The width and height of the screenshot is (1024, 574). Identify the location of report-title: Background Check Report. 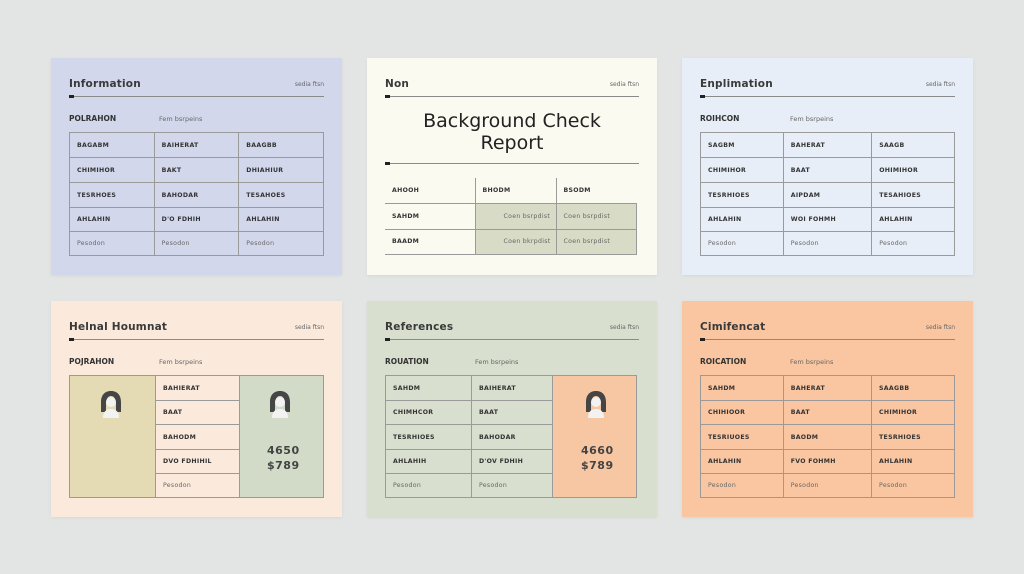
(512, 132).